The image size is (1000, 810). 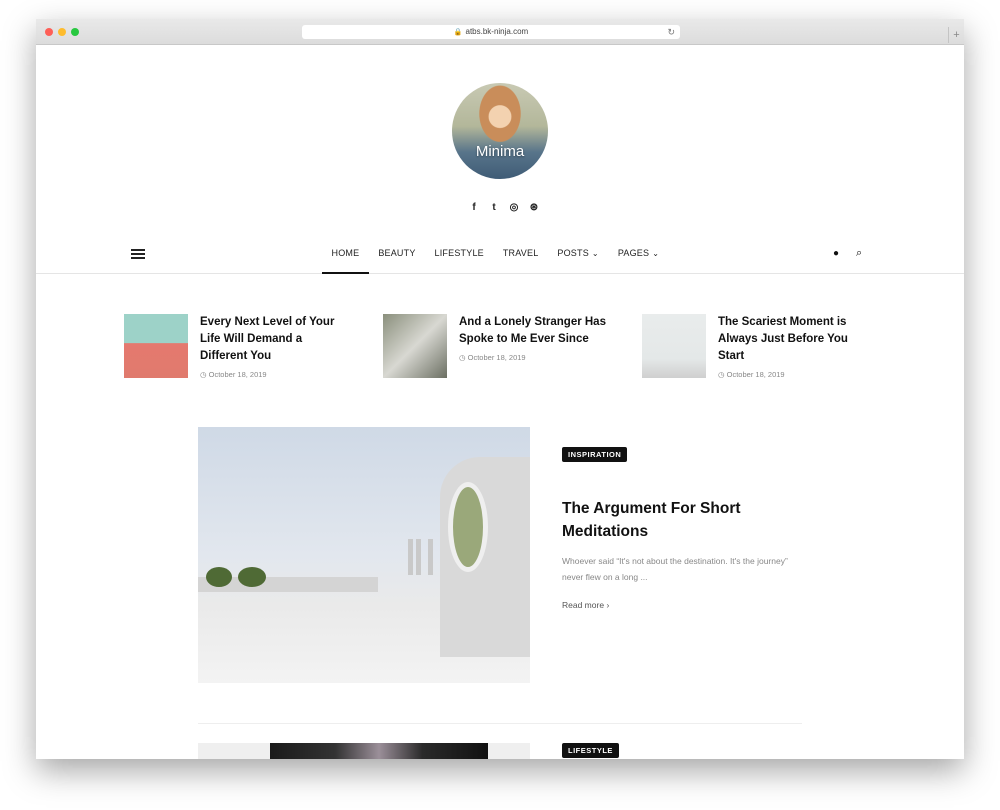 I want to click on dribbble-icon: ⊛, so click(x=534, y=208).